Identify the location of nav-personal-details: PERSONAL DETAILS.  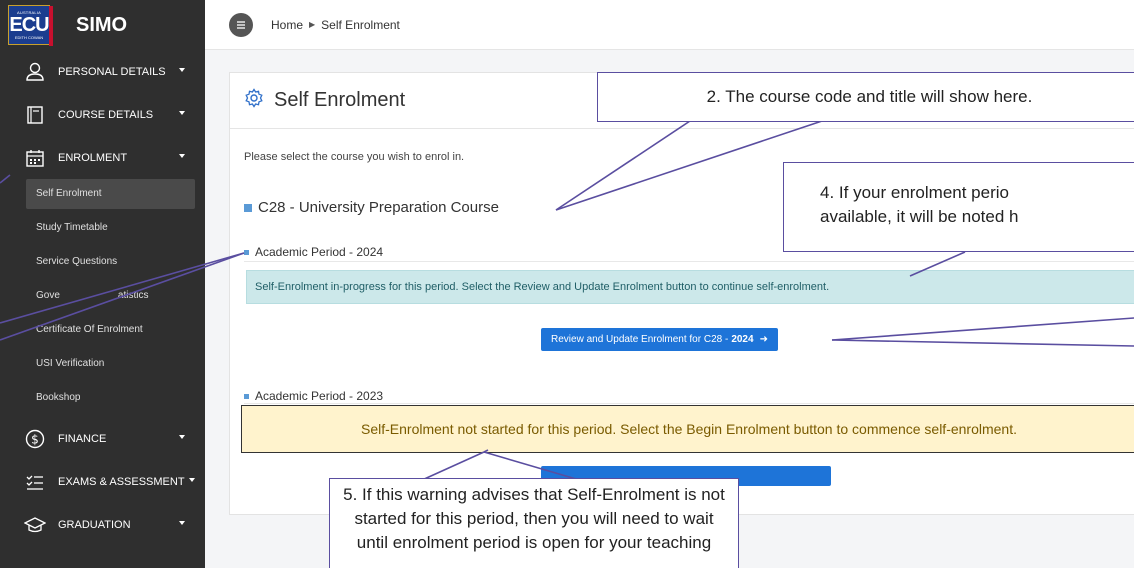
(102, 71).